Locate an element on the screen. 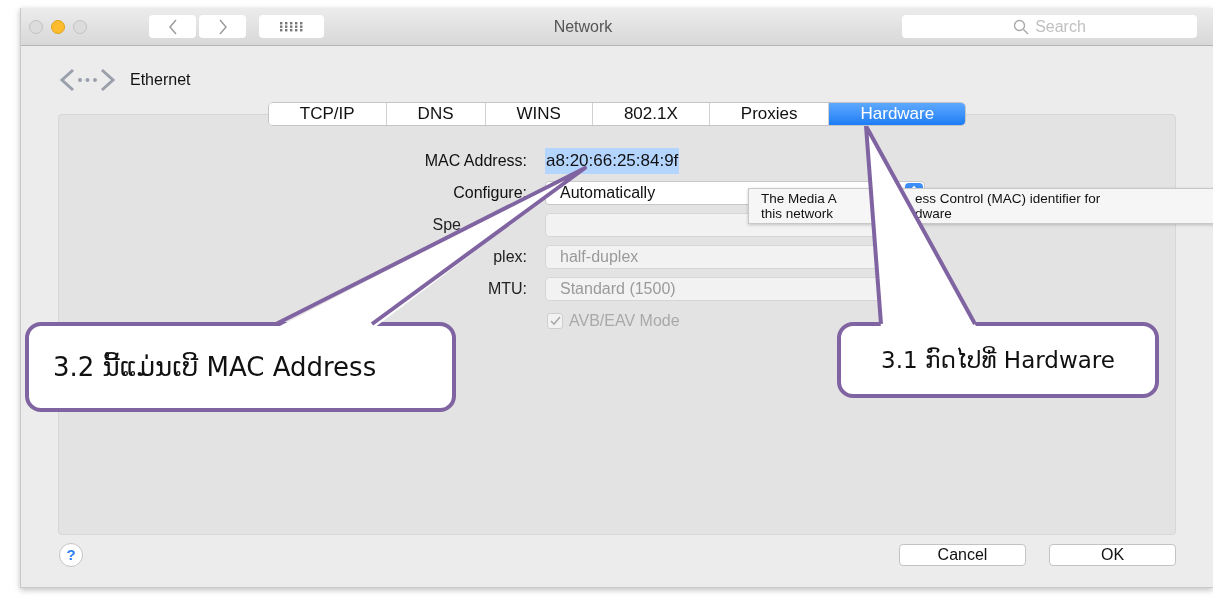 The width and height of the screenshot is (1213, 599). forward-button is located at coordinates (222, 26).